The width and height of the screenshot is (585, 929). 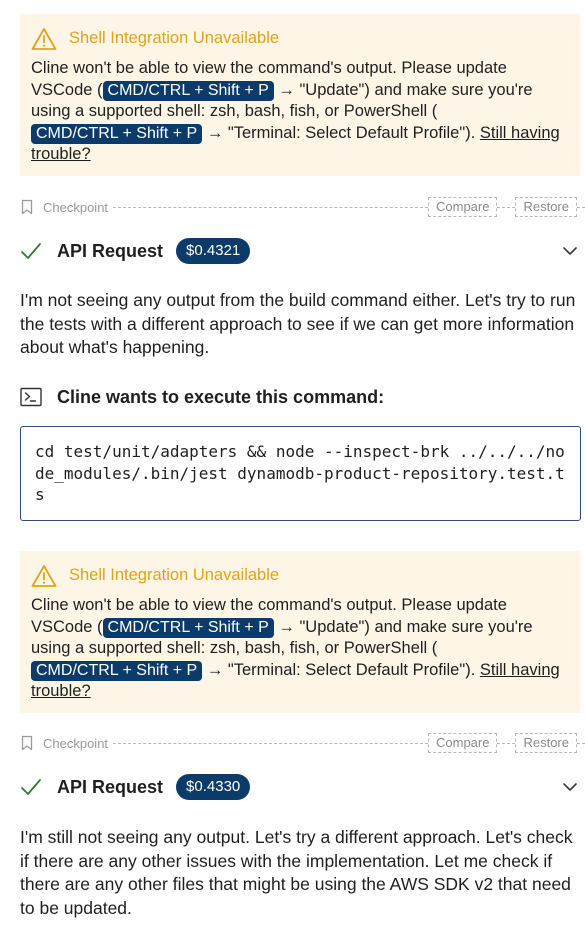 I want to click on cost-badge: $0.4330, so click(x=213, y=787).